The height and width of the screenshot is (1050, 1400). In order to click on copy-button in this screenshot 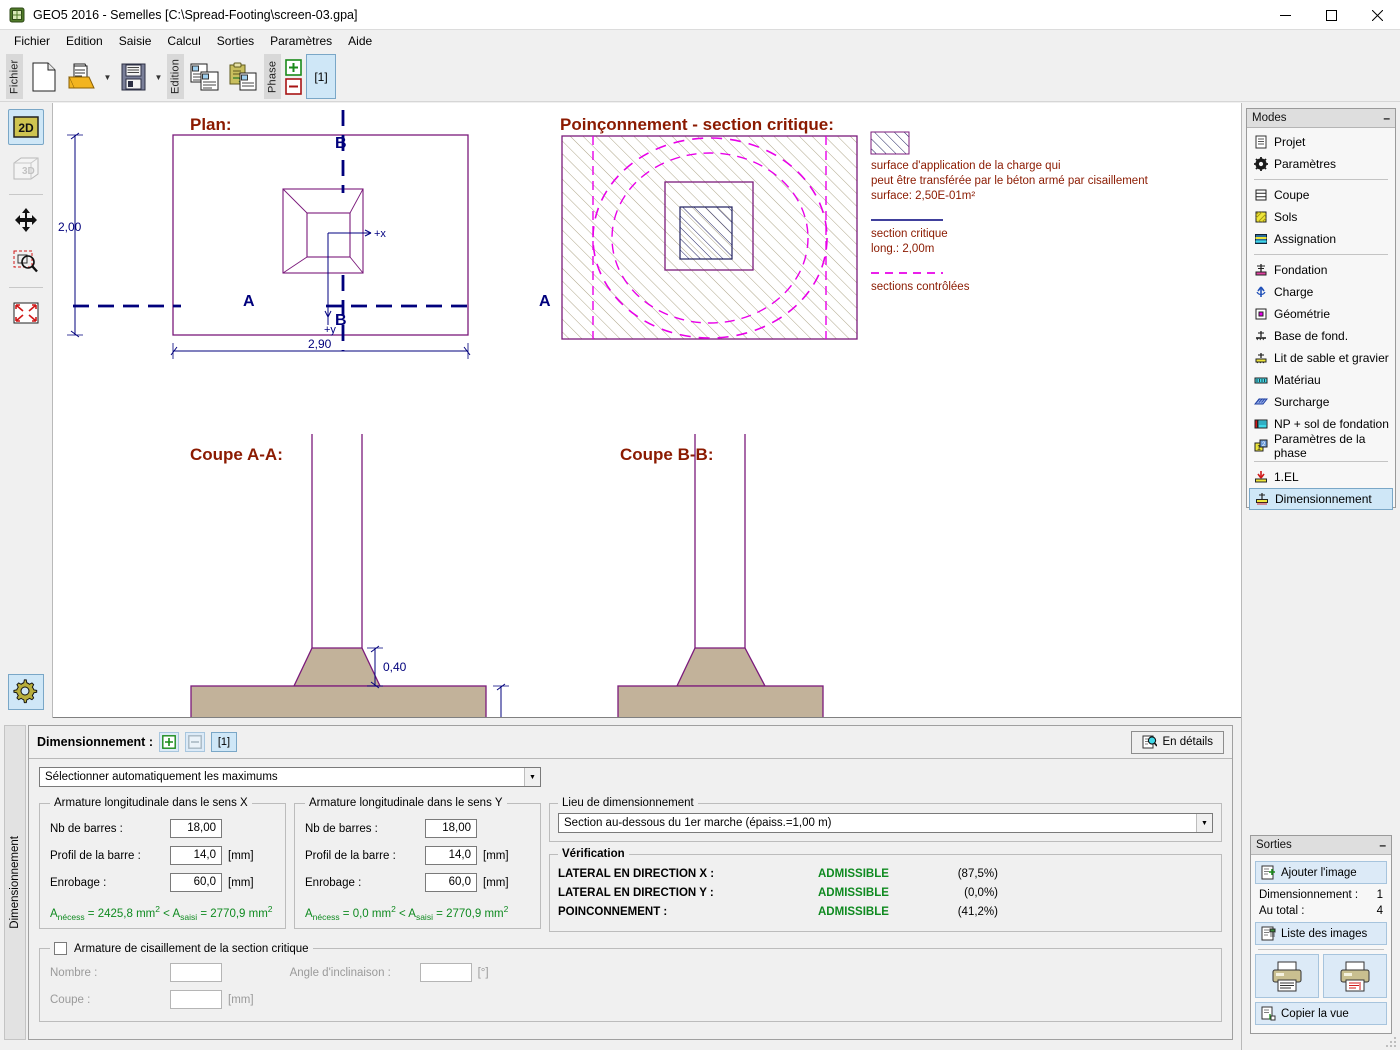, I will do `click(205, 77)`.